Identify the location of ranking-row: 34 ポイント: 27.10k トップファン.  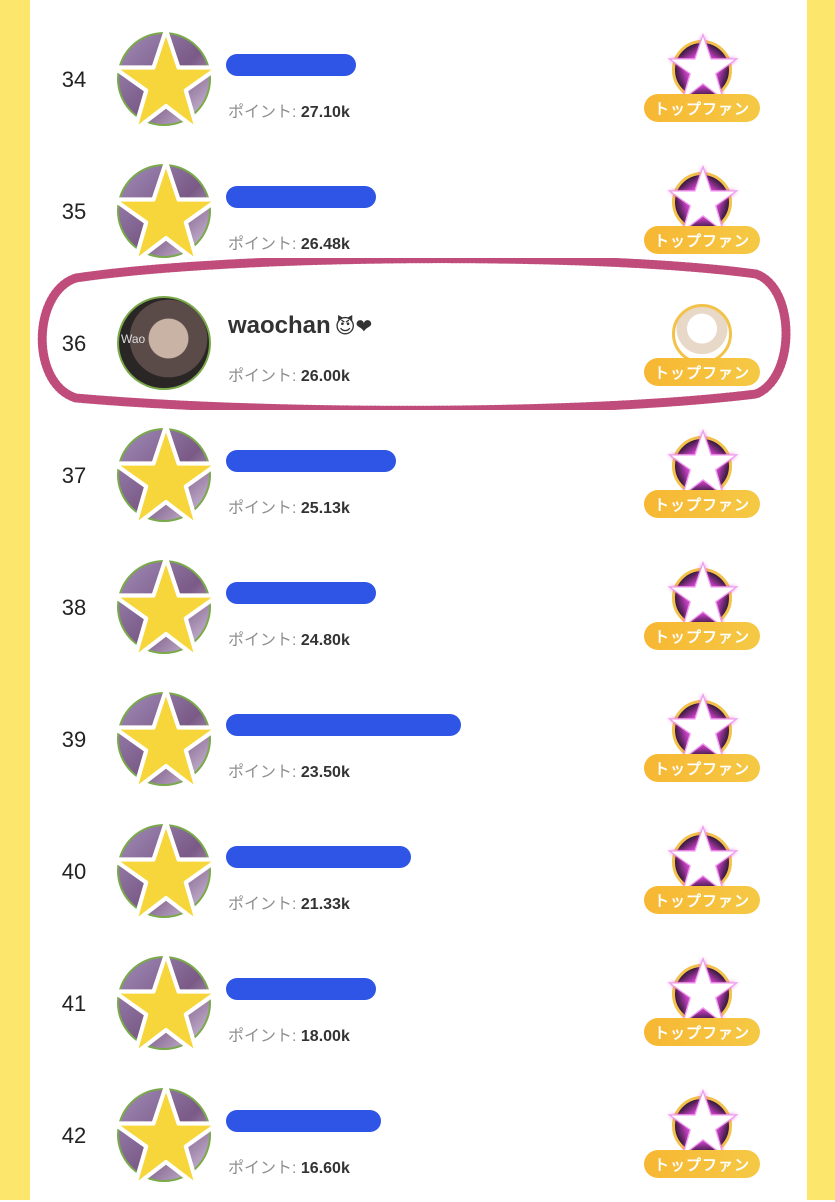
(418, 80).